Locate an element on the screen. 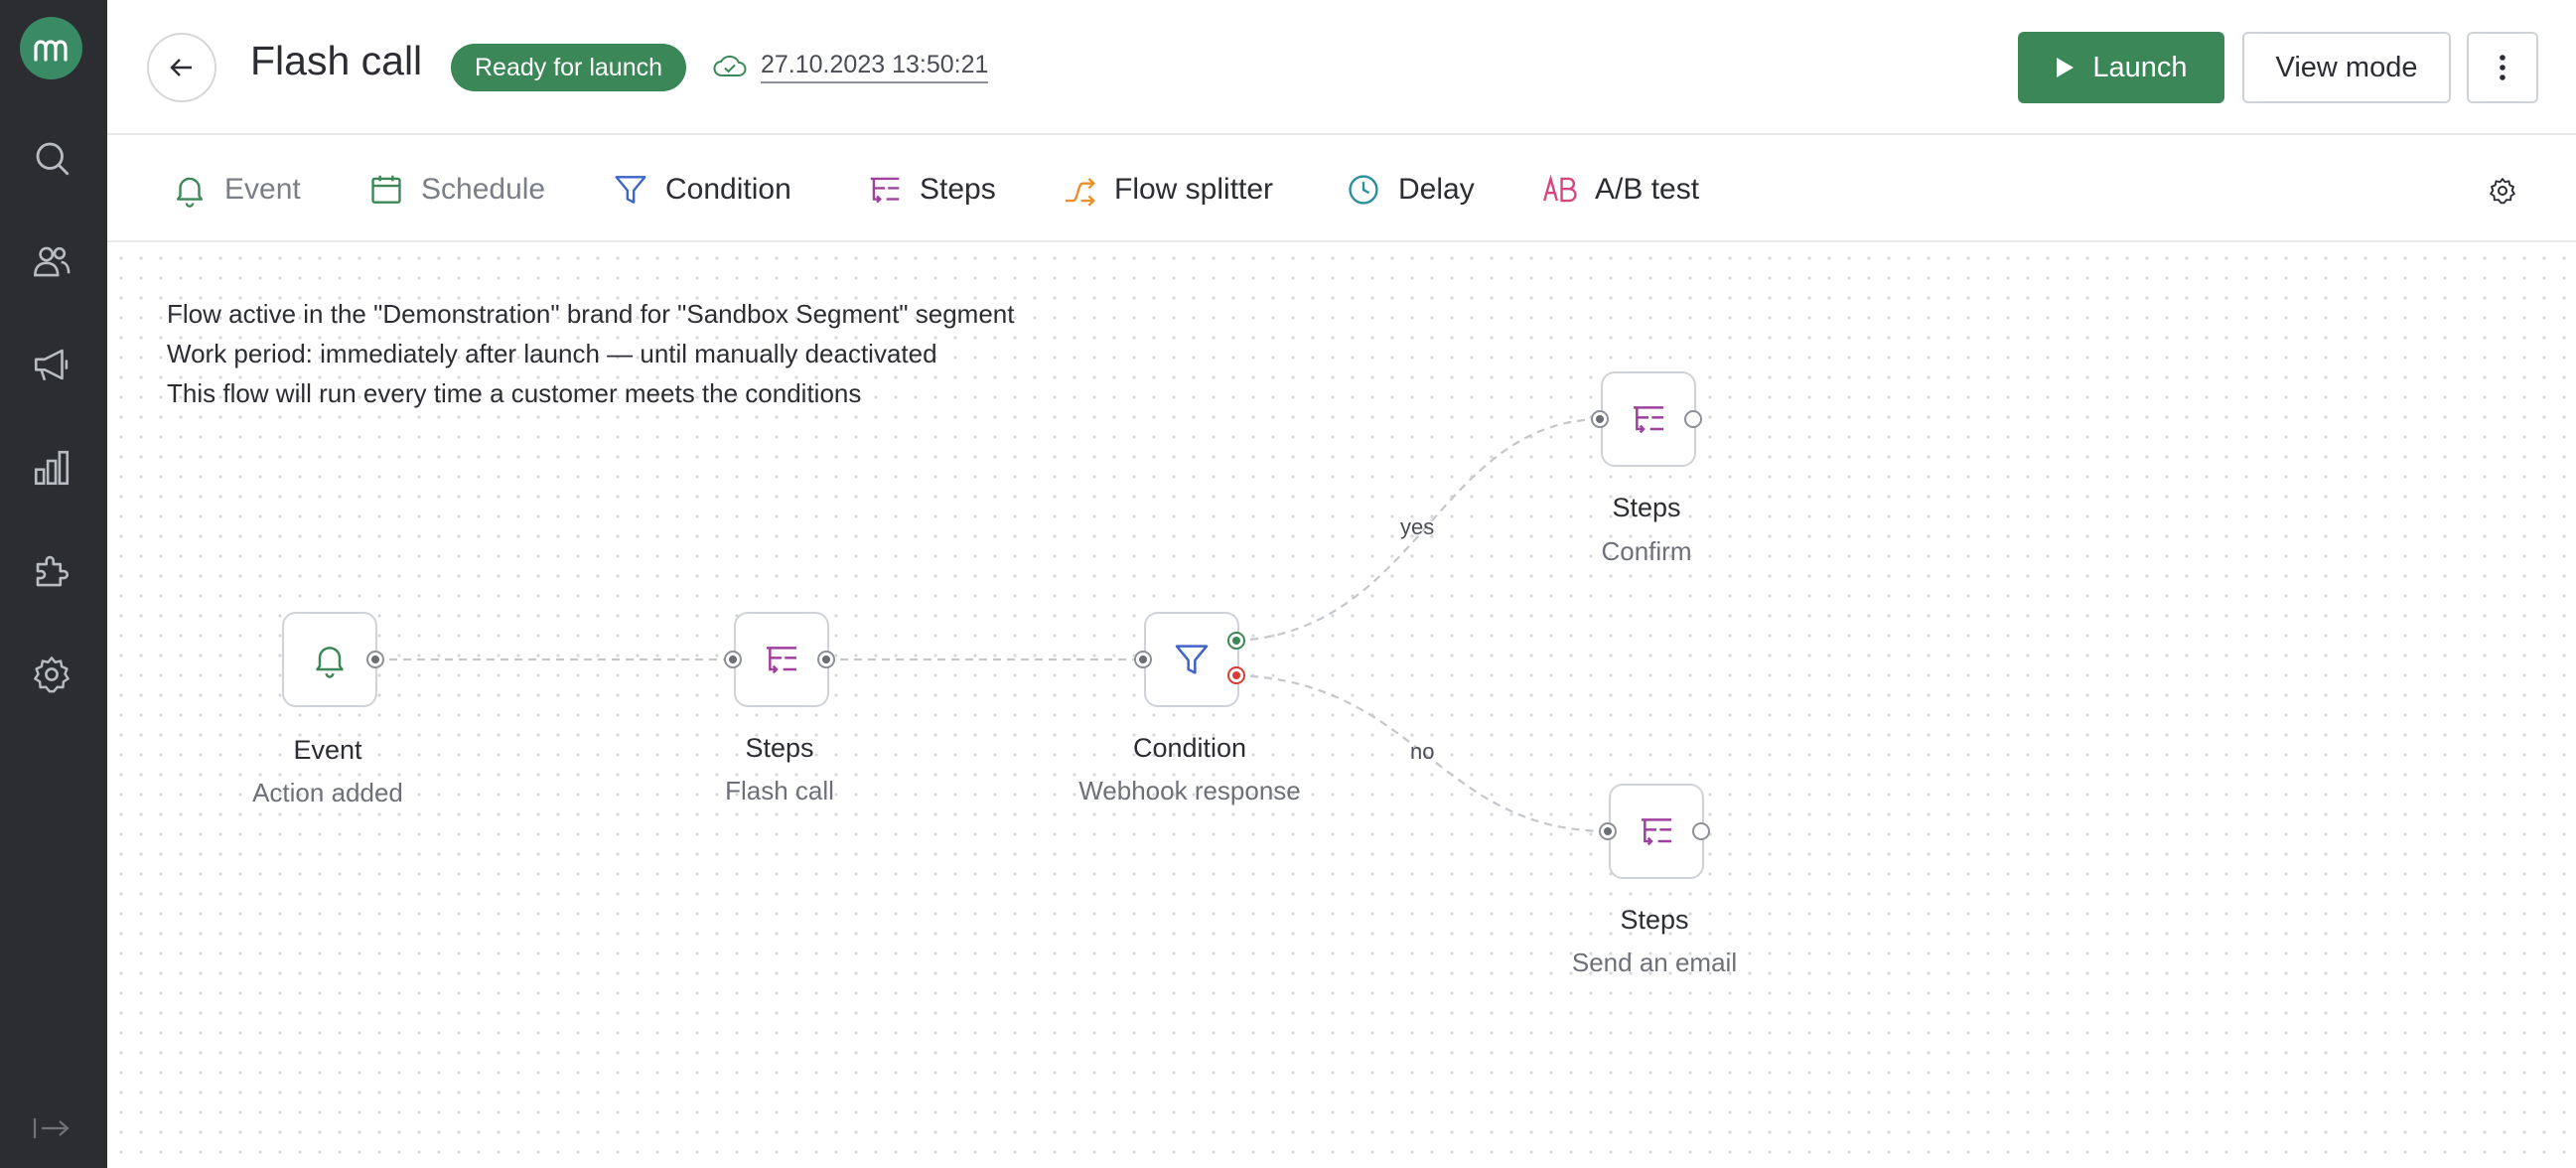  sidebar-campaigns is located at coordinates (52, 364).